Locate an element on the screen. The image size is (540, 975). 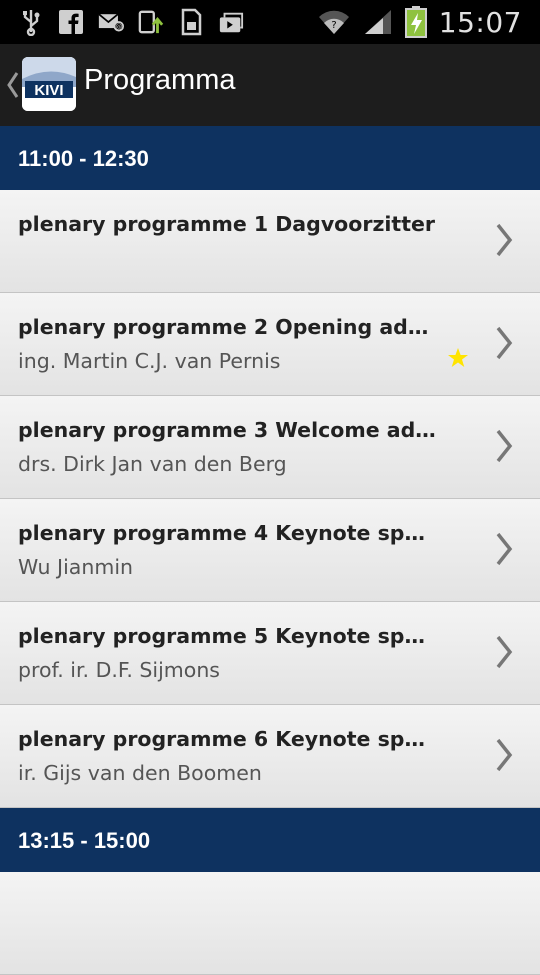
section-header: 11:00 - 12:30 is located at coordinates (270, 158).